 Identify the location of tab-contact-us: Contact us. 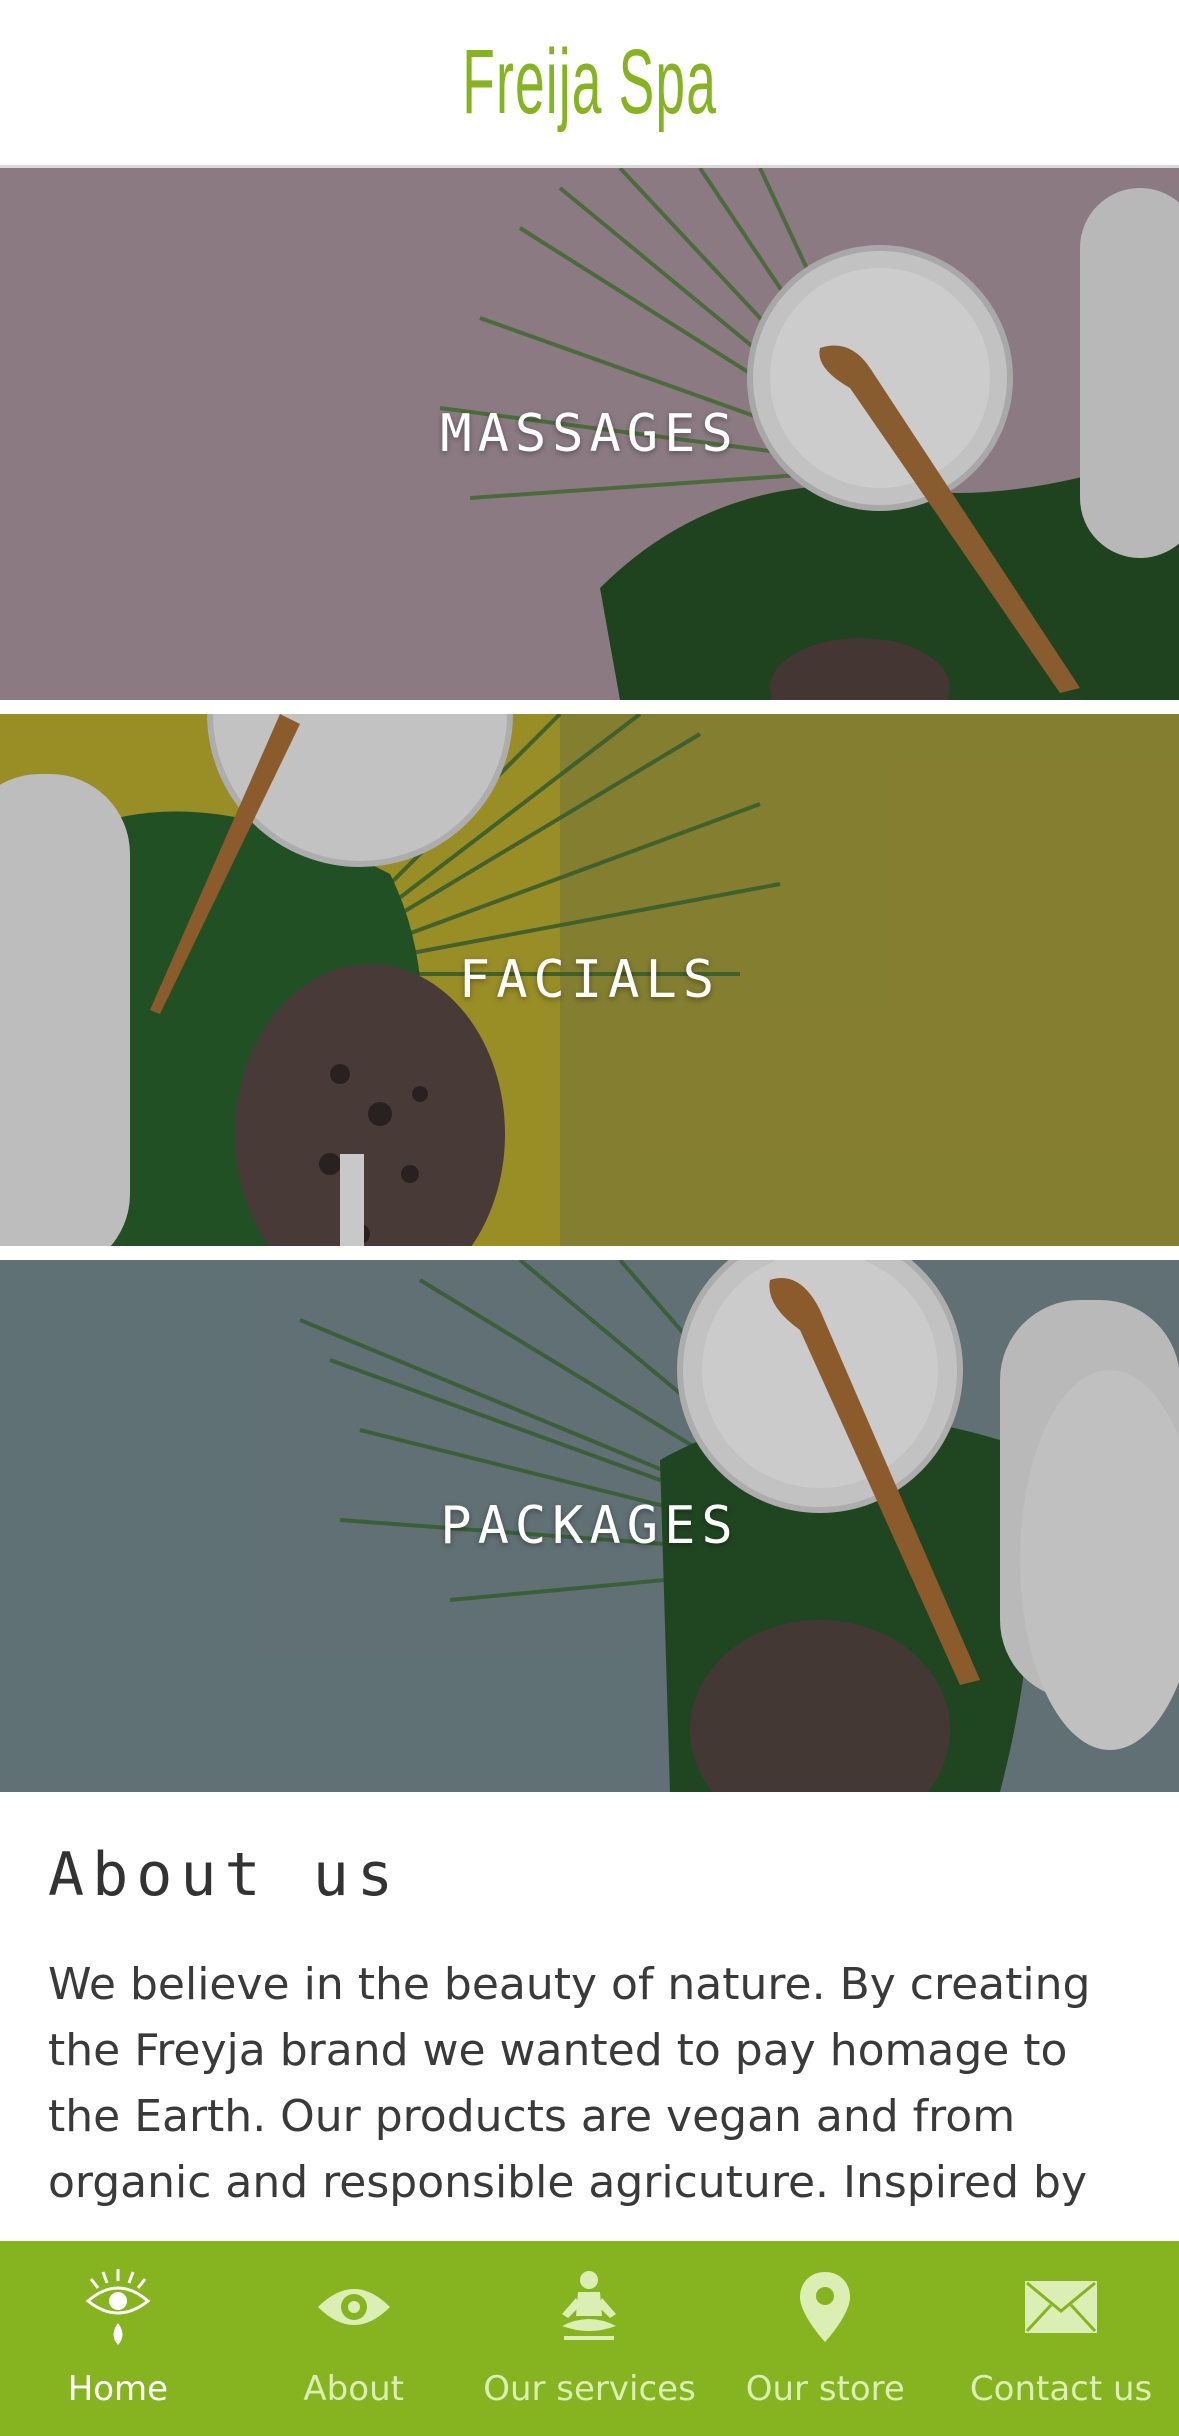
(1061, 2338).